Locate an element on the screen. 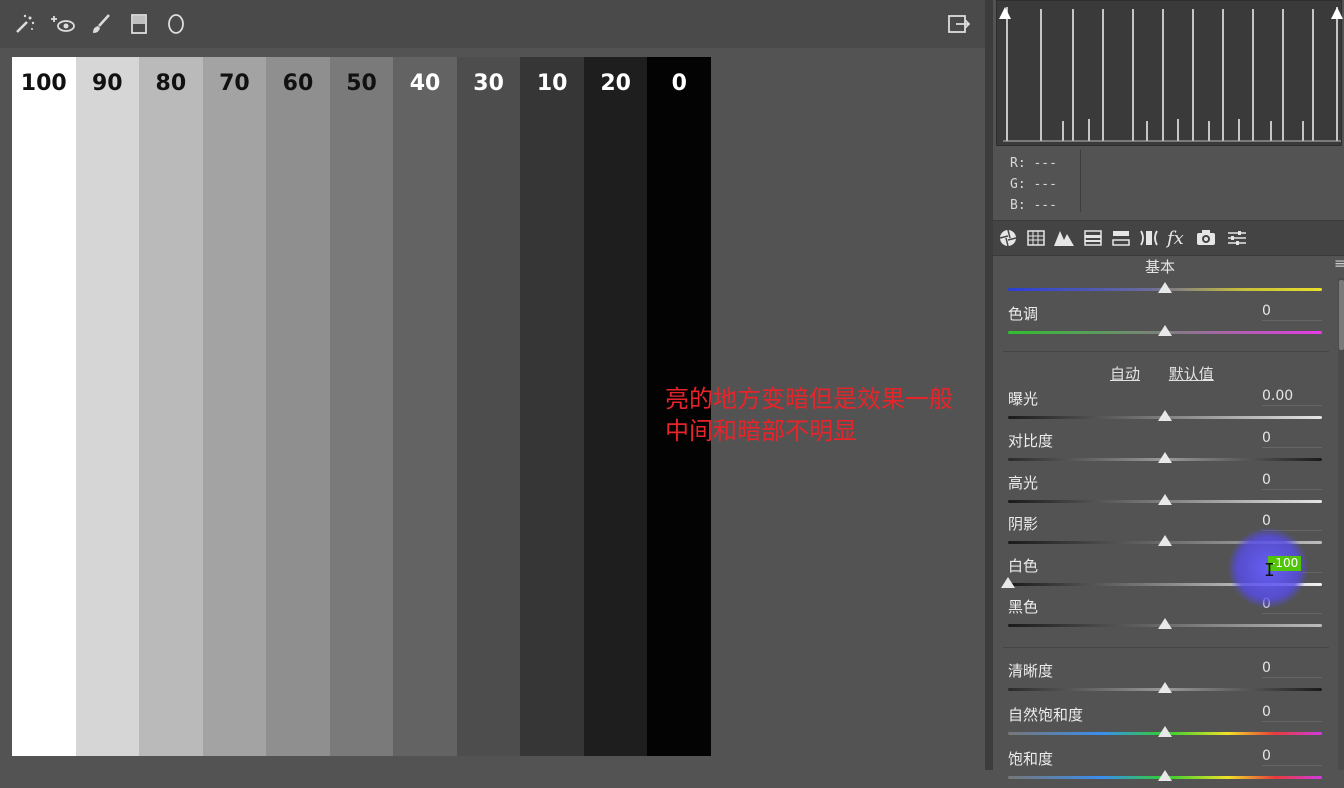  default-link: 默认值 is located at coordinates (1191, 374).